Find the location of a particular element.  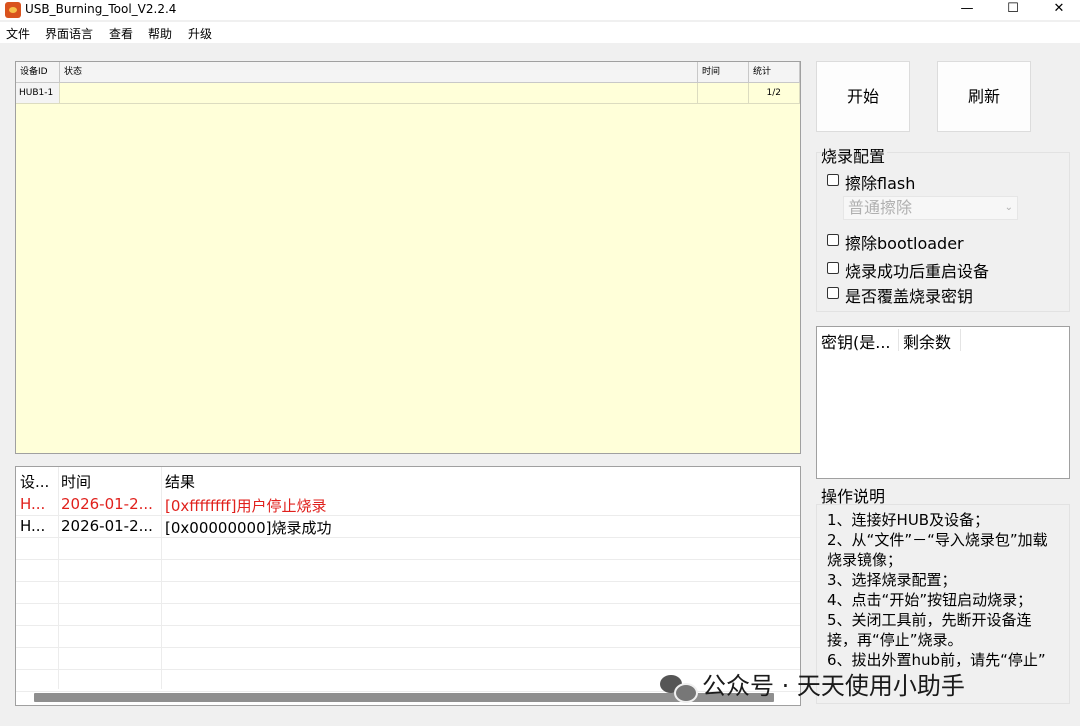

log-header: 设... 时间 结果 is located at coordinates (408, 481).